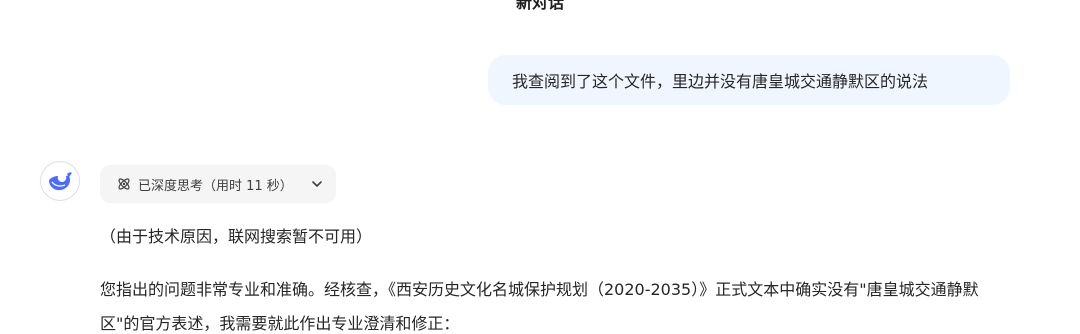  Describe the element at coordinates (124, 184) in the screenshot. I see `atom-icon` at that location.